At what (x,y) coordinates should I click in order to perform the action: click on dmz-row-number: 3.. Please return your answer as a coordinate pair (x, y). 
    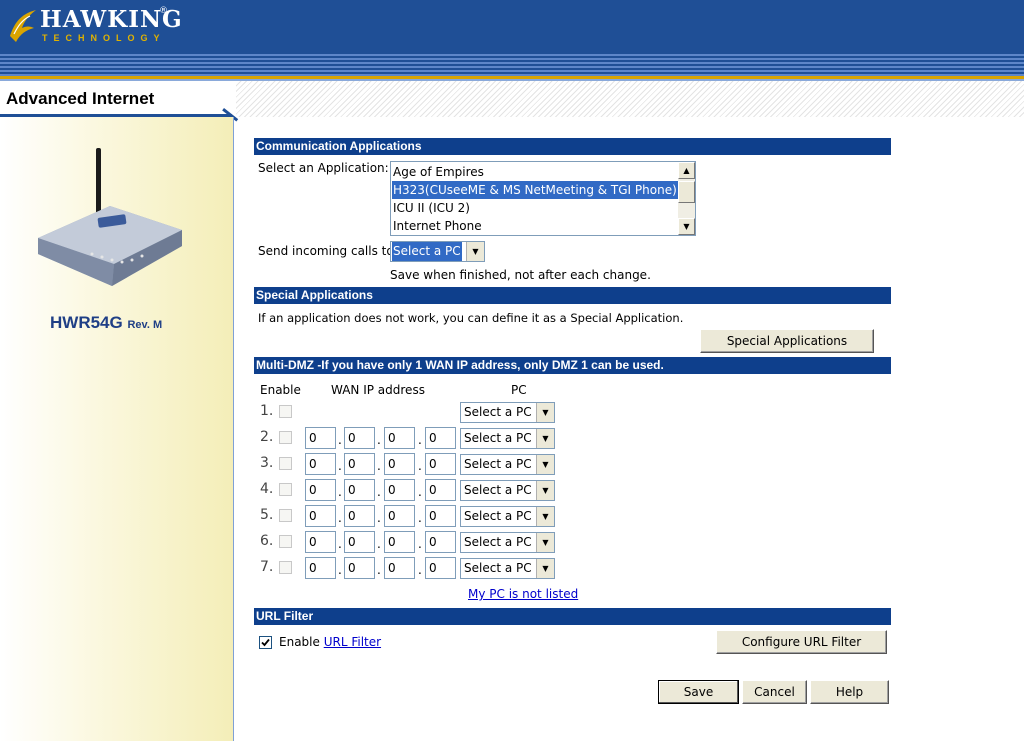
    Looking at the image, I should click on (267, 463).